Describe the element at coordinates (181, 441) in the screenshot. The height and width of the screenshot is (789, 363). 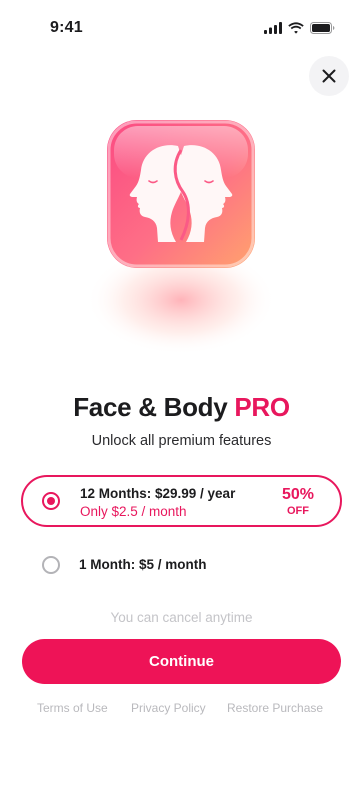
I see `subtitle: Unlock all premium features` at that location.